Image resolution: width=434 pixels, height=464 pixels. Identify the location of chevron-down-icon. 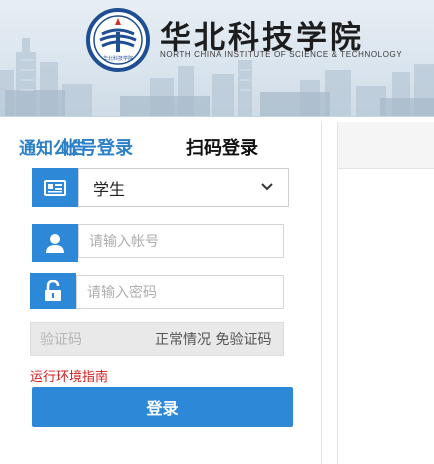
(267, 187).